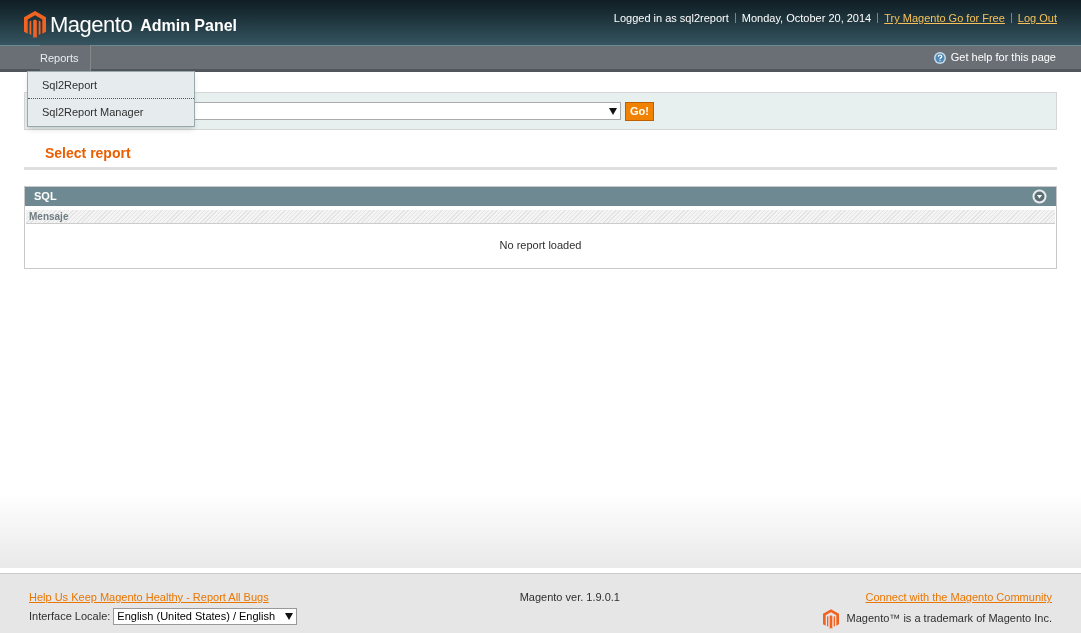  I want to click on column-header: Mensaje, so click(540, 217).